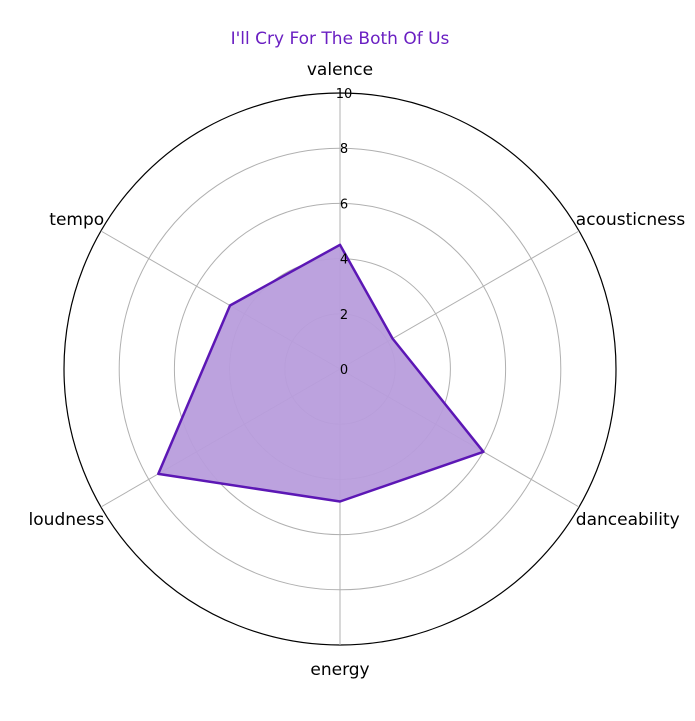 The image size is (695, 721). I want to click on r-tick-label: 10, so click(344, 94).